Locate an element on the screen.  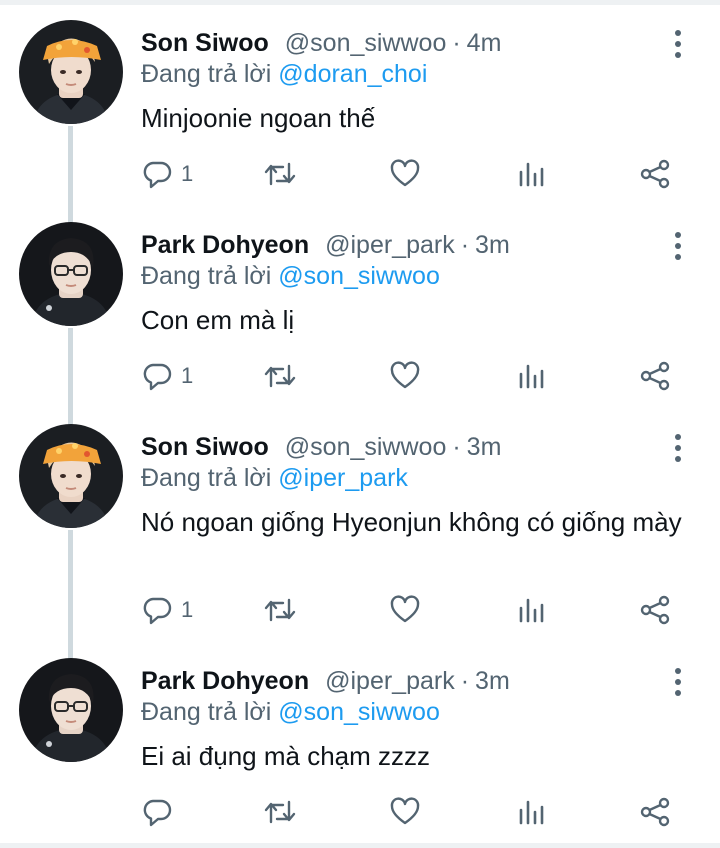
reply-mention-link: @doran_choi is located at coordinates (352, 74).